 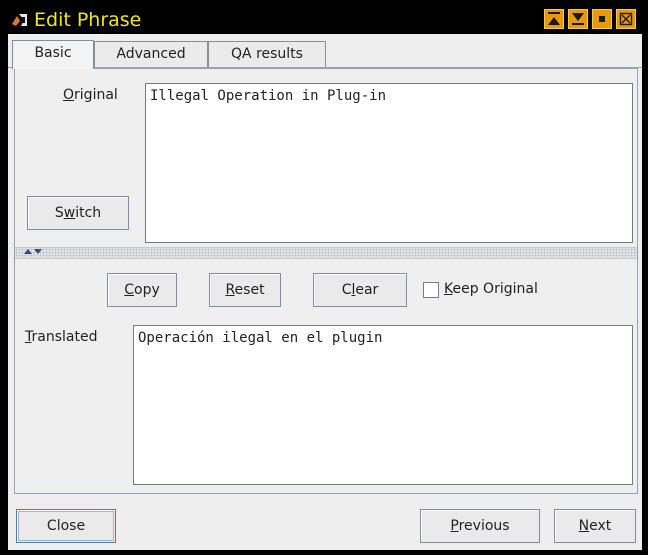 What do you see at coordinates (20, 20) in the screenshot?
I see `app-logo-icon` at bounding box center [20, 20].